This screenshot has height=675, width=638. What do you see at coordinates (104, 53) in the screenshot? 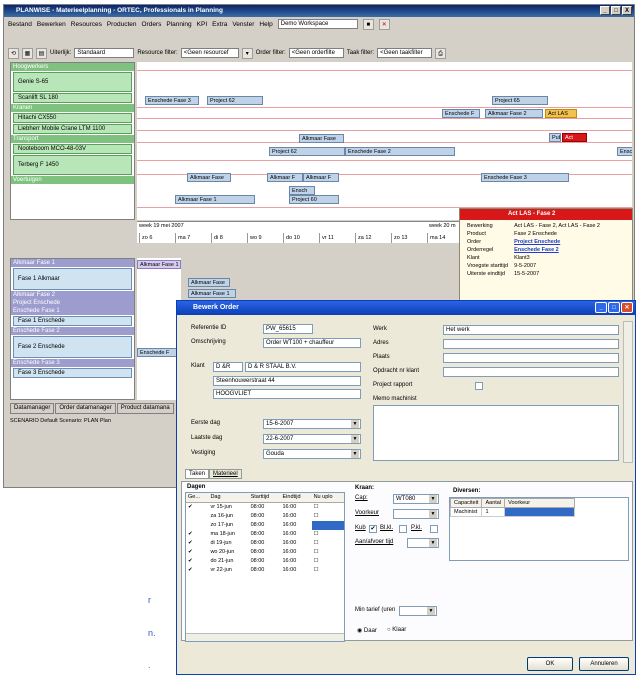
I see `uiterlijk-select: Standaard` at bounding box center [104, 53].